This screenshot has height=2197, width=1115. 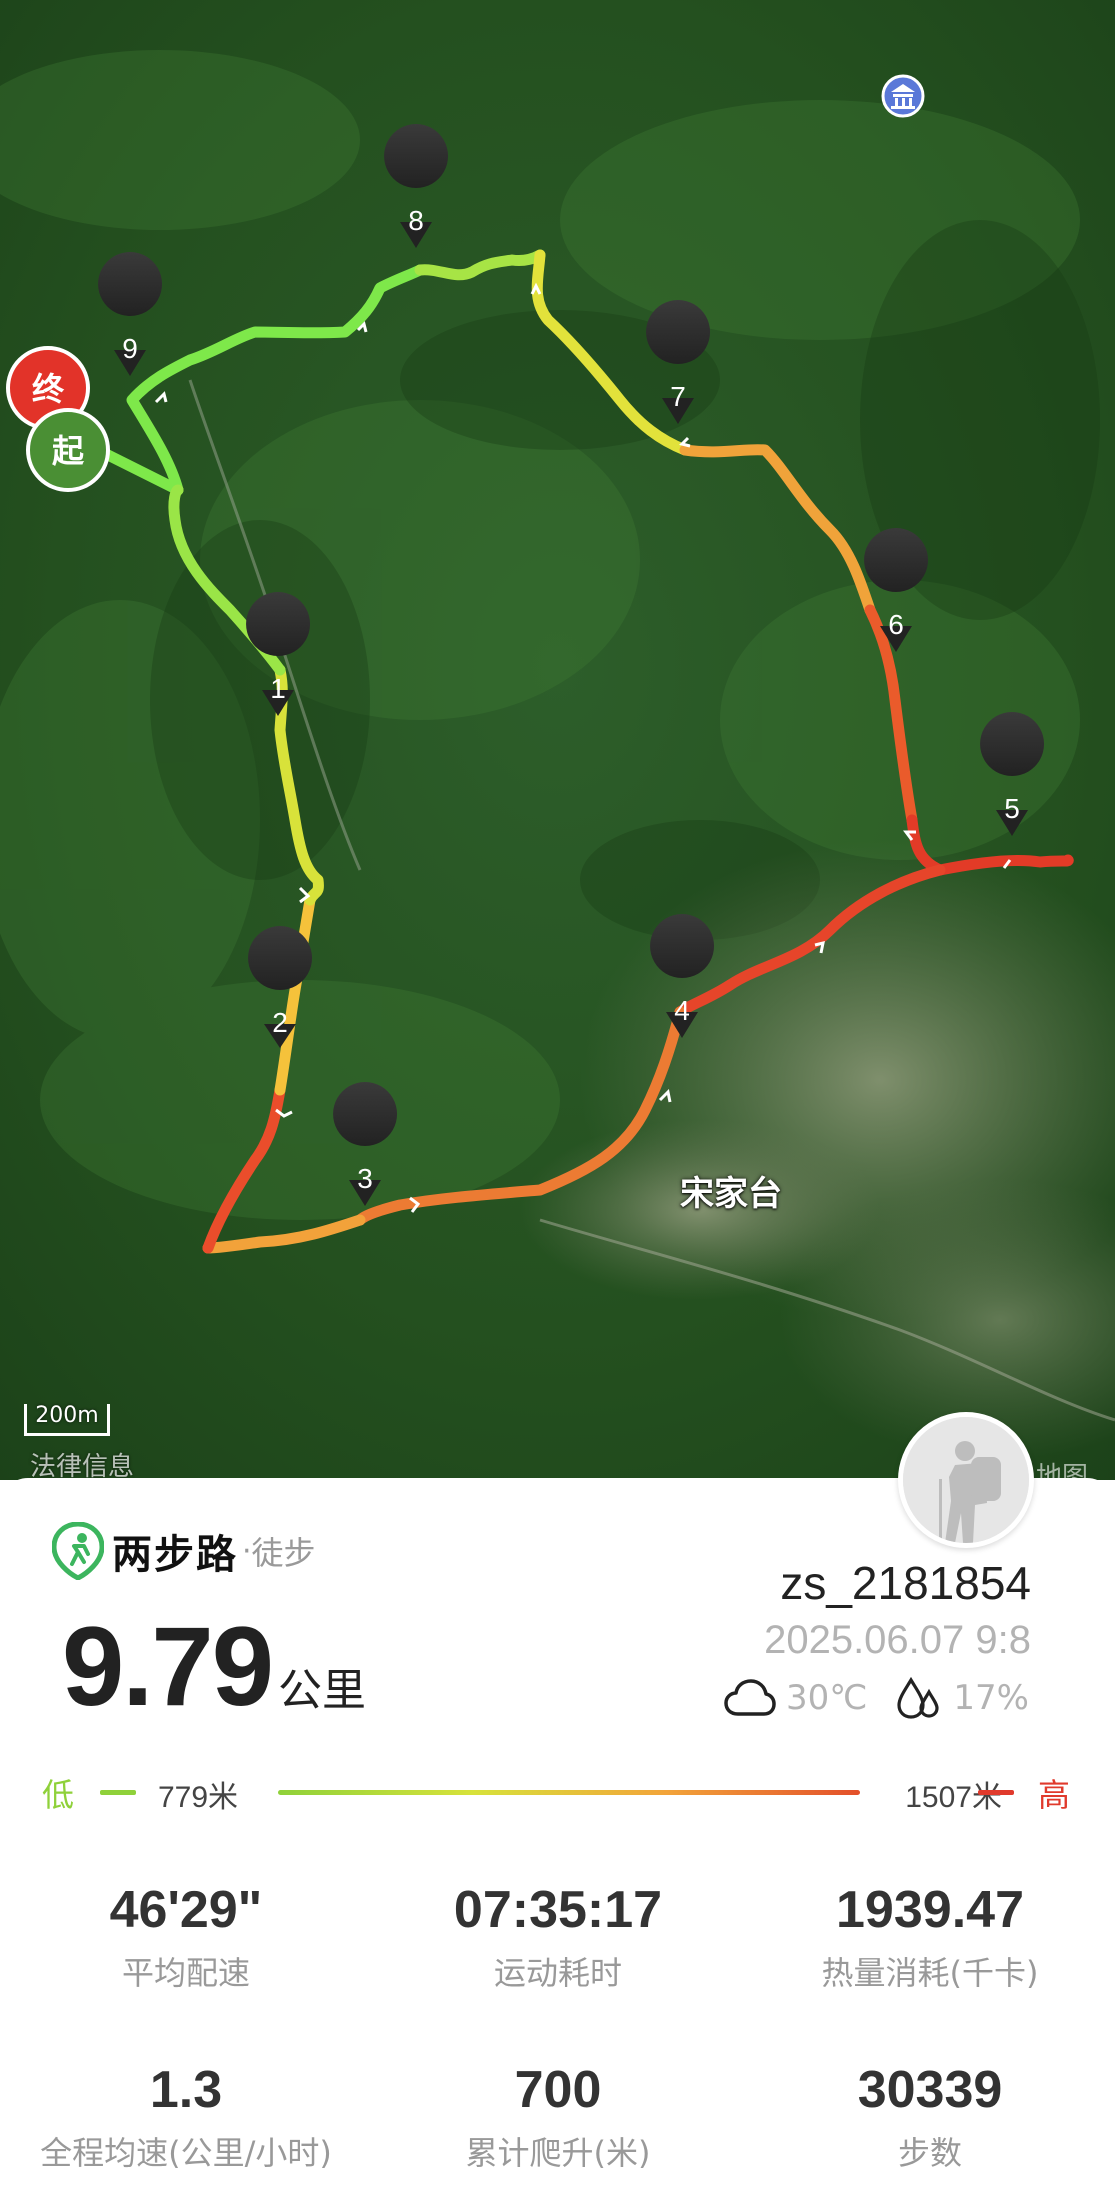 What do you see at coordinates (48, 389) in the screenshot?
I see `end-marker-label: 终` at bounding box center [48, 389].